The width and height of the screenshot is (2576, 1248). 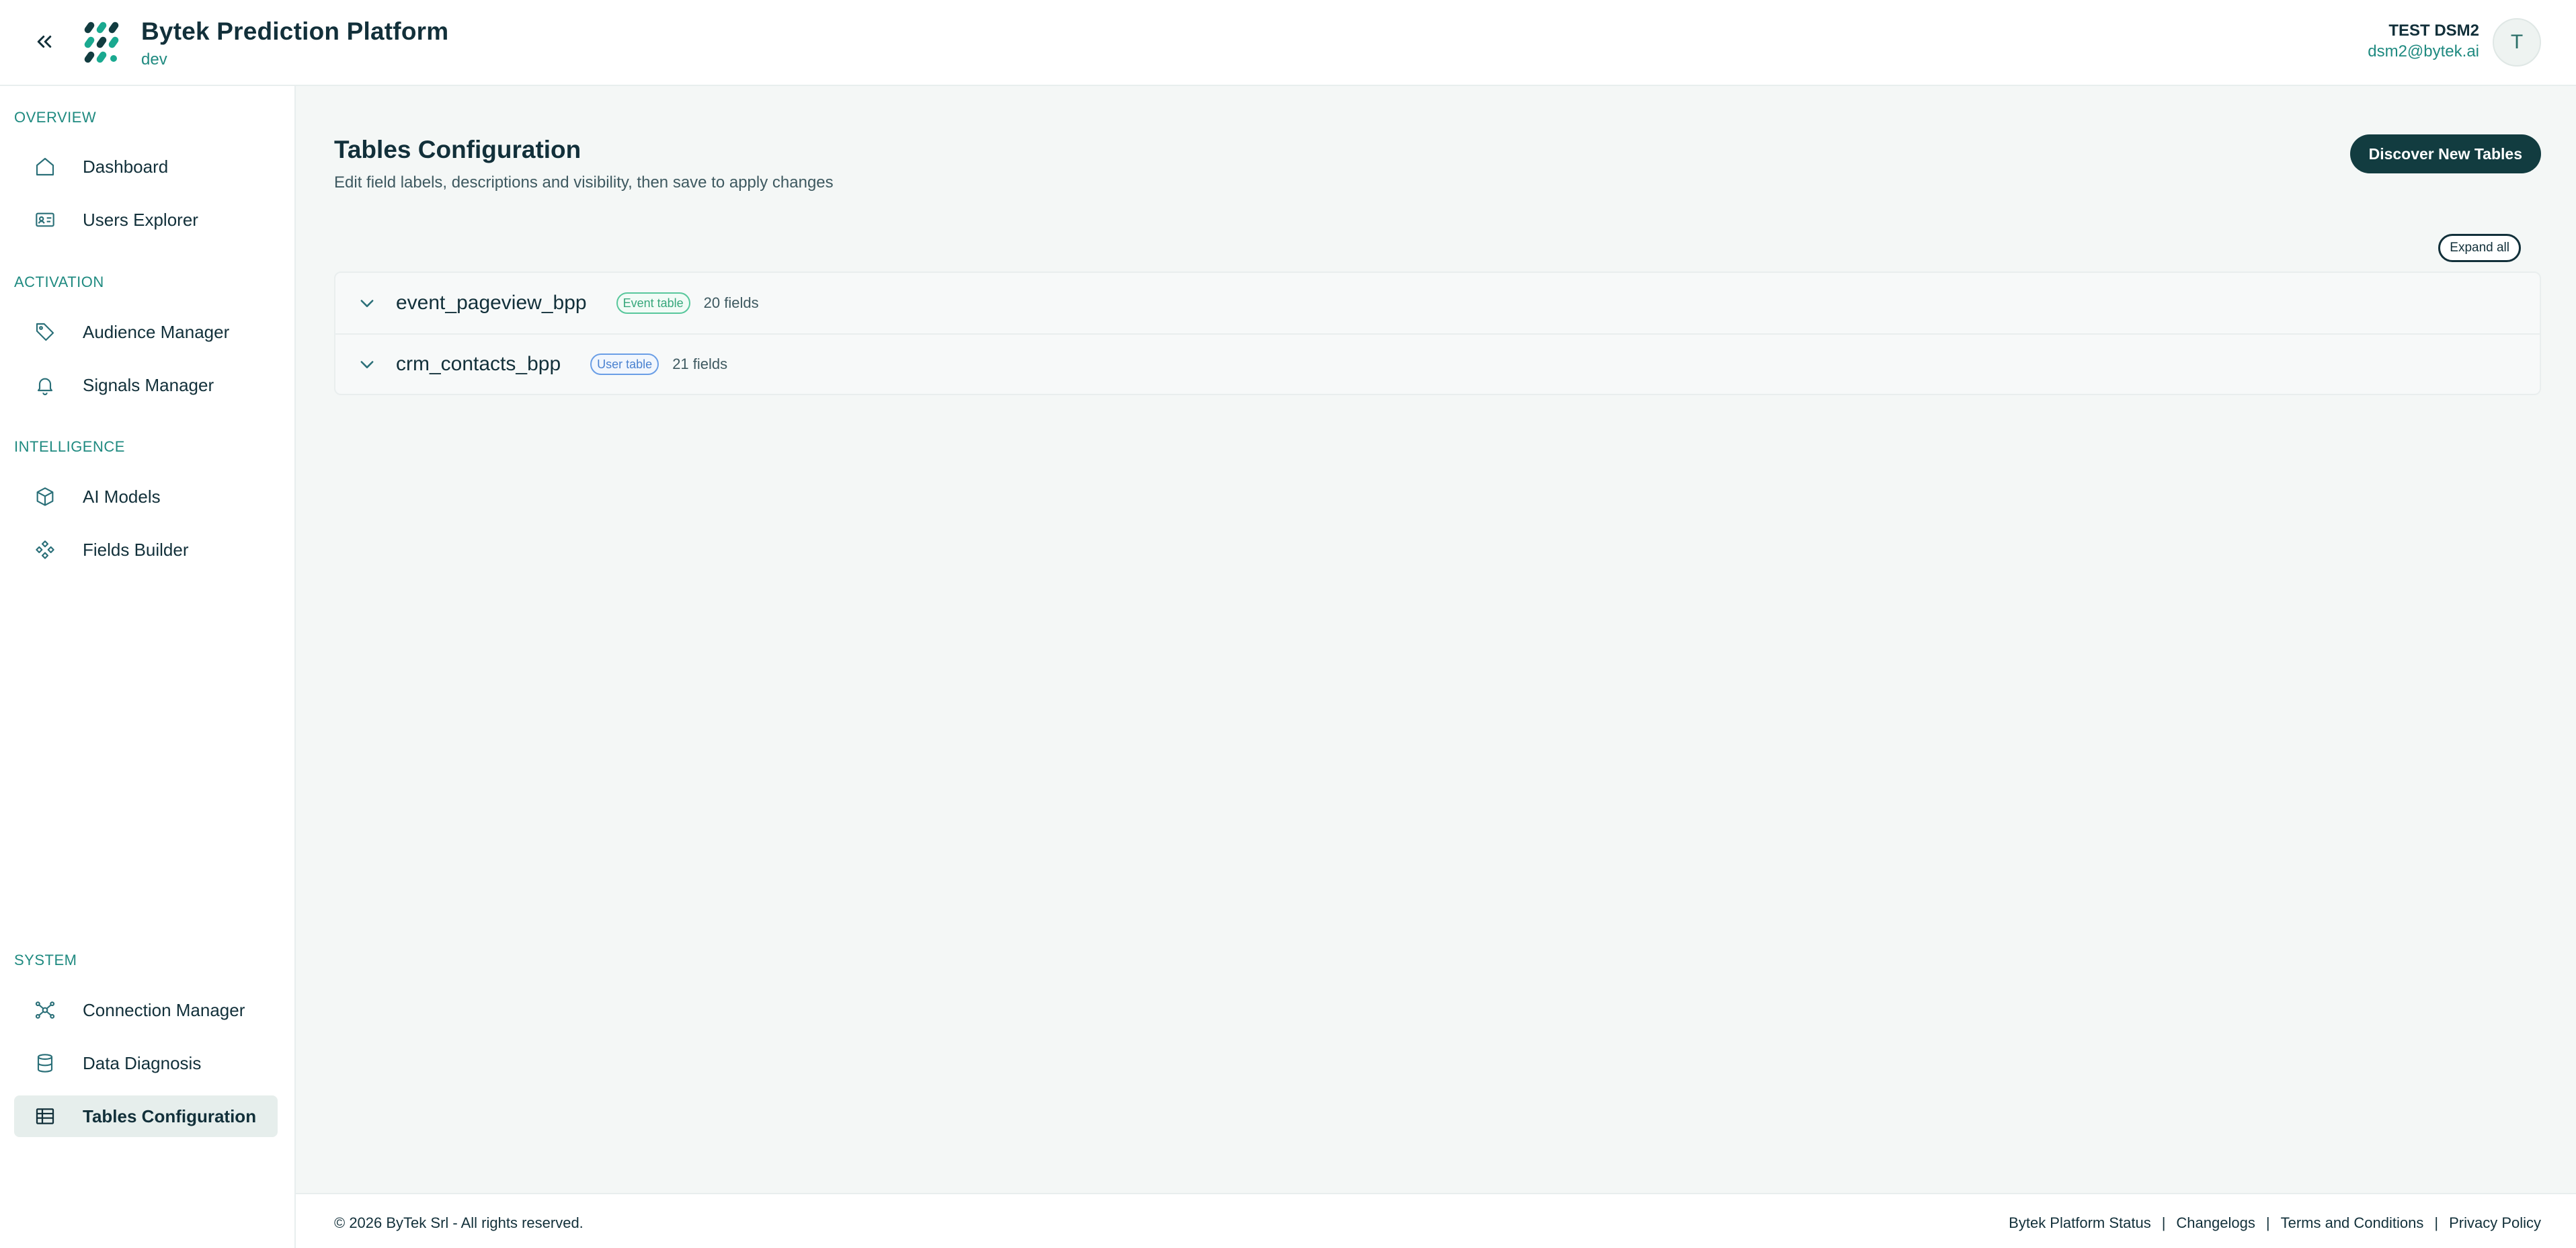 What do you see at coordinates (45, 220) in the screenshot?
I see `id-card-icon` at bounding box center [45, 220].